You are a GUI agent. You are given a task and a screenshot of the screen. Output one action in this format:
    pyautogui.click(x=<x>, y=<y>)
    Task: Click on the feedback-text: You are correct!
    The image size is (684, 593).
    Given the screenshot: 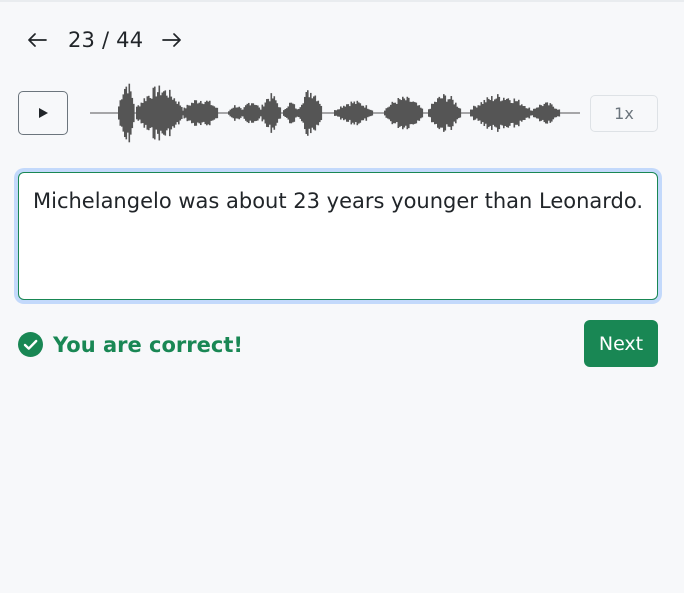 What is the action you would take?
    pyautogui.click(x=148, y=344)
    